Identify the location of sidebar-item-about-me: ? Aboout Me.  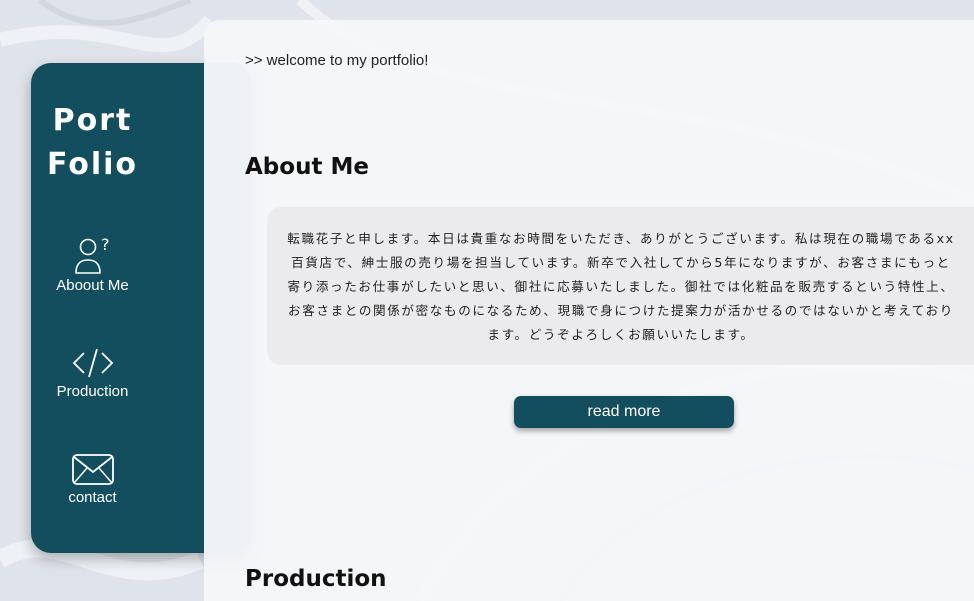
(92, 264).